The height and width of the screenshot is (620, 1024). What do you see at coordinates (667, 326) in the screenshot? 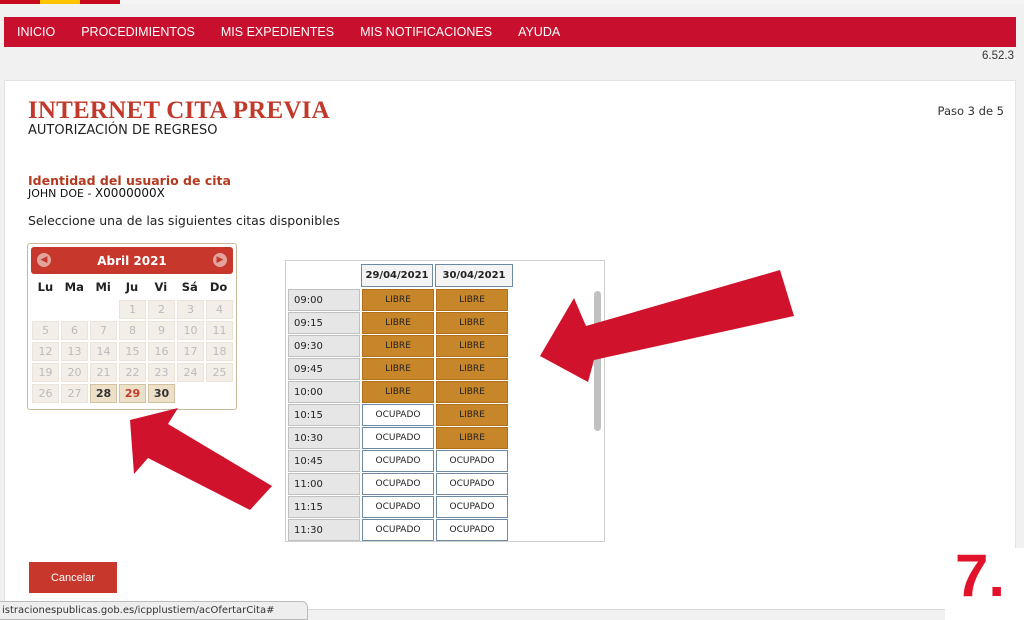
I see `arrow-right-icon` at bounding box center [667, 326].